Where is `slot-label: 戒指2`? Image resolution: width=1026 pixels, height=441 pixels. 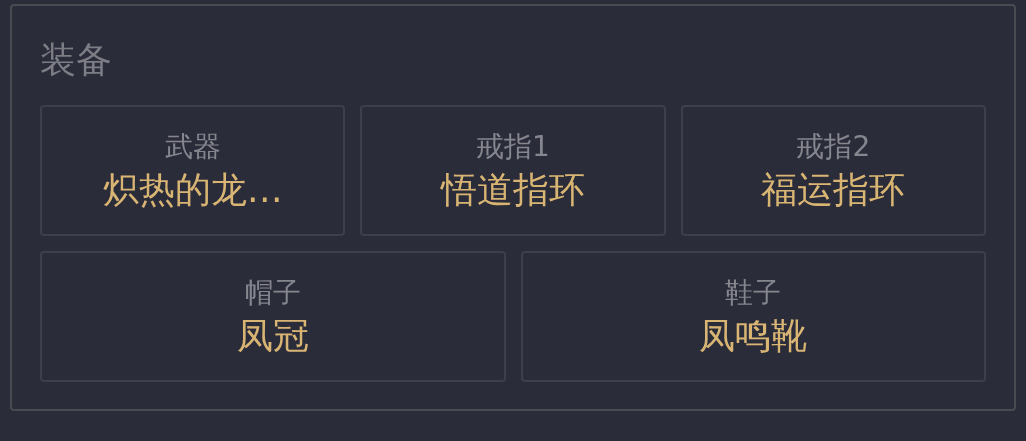 slot-label: 戒指2 is located at coordinates (833, 146).